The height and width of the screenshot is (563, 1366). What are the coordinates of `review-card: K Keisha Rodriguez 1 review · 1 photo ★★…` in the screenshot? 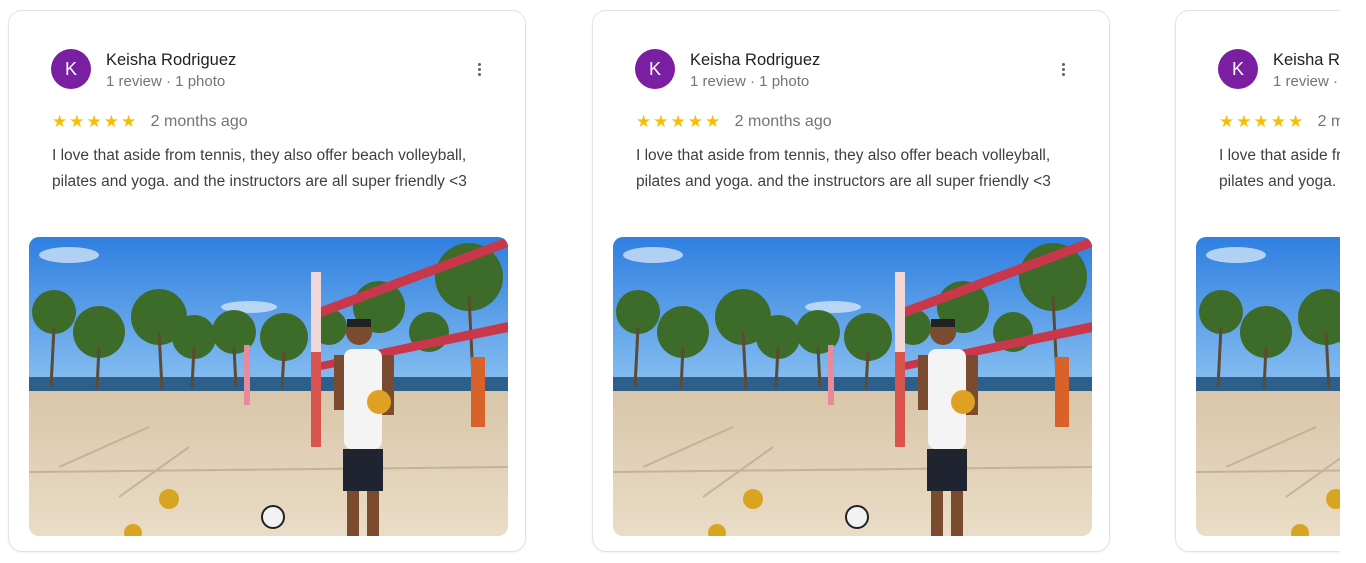 It's located at (1257, 281).